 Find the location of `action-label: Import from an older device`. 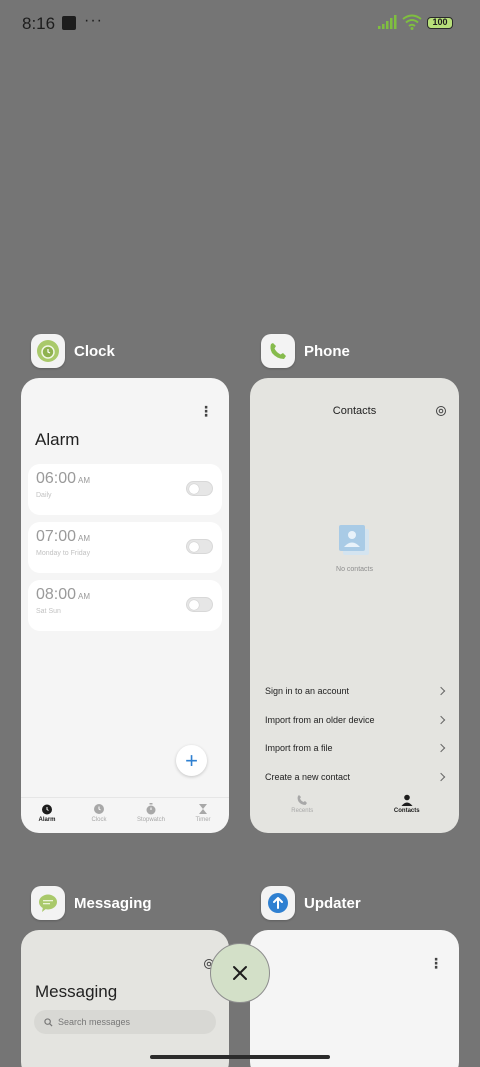

action-label: Import from an older device is located at coordinates (320, 720).